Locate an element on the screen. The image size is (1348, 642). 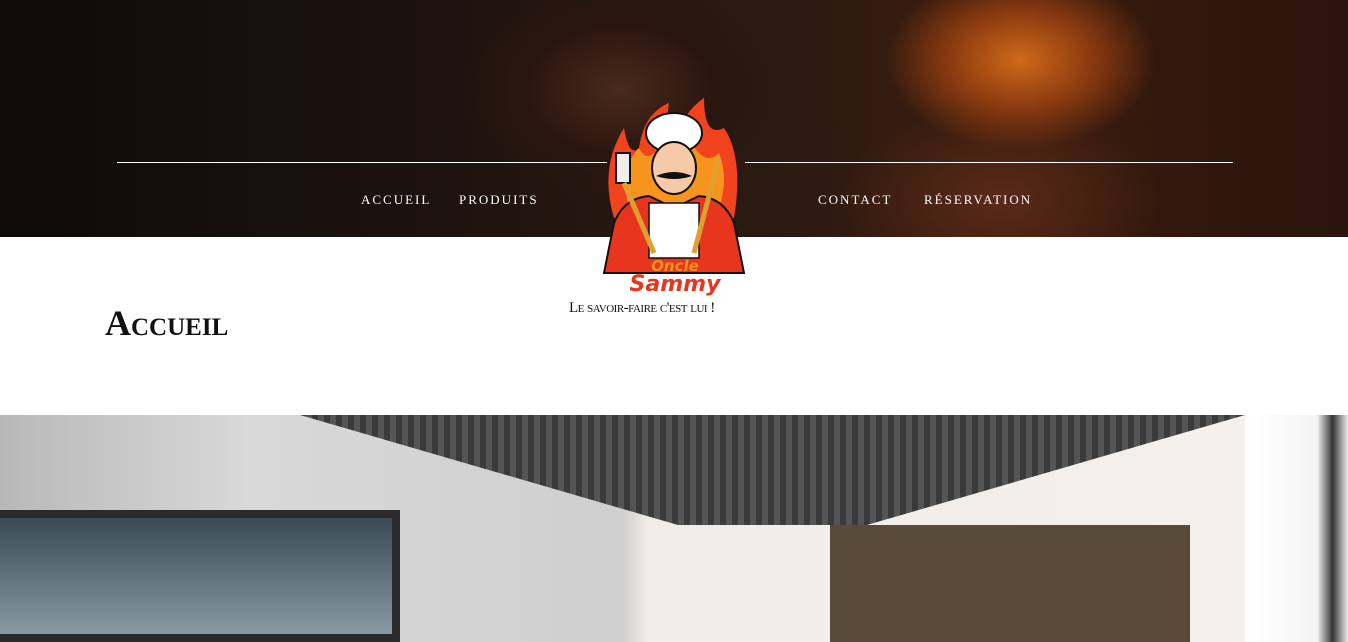
nav-accueil: ACCUEIL is located at coordinates (396, 200).